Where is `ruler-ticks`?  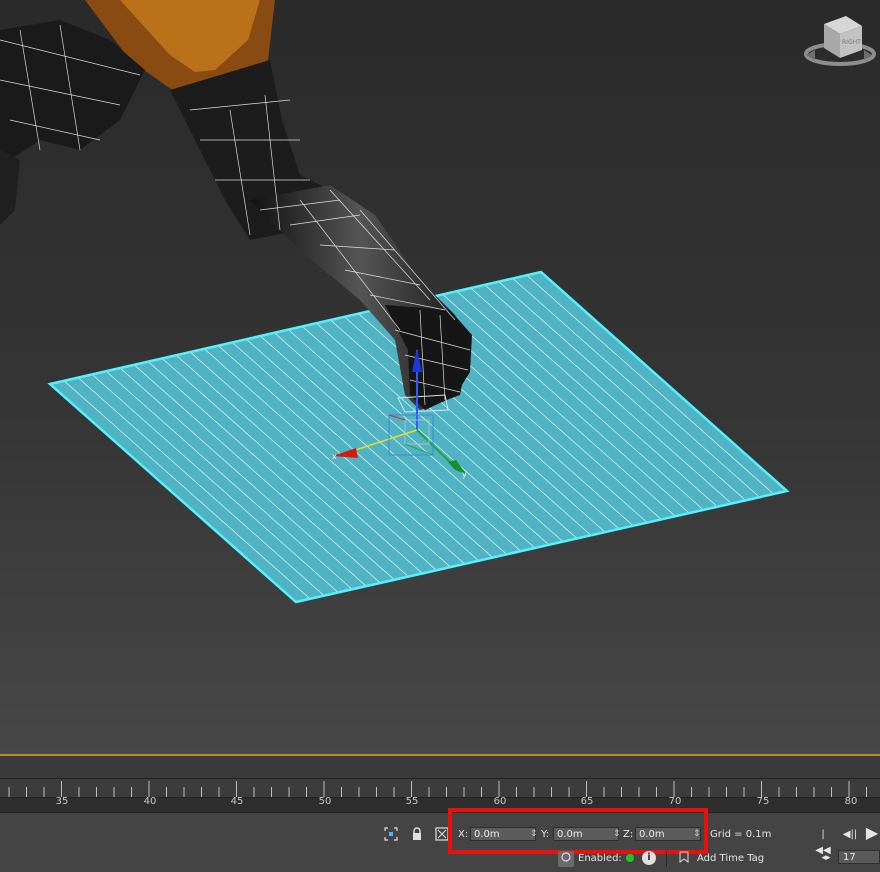
ruler-ticks is located at coordinates (437, 789).